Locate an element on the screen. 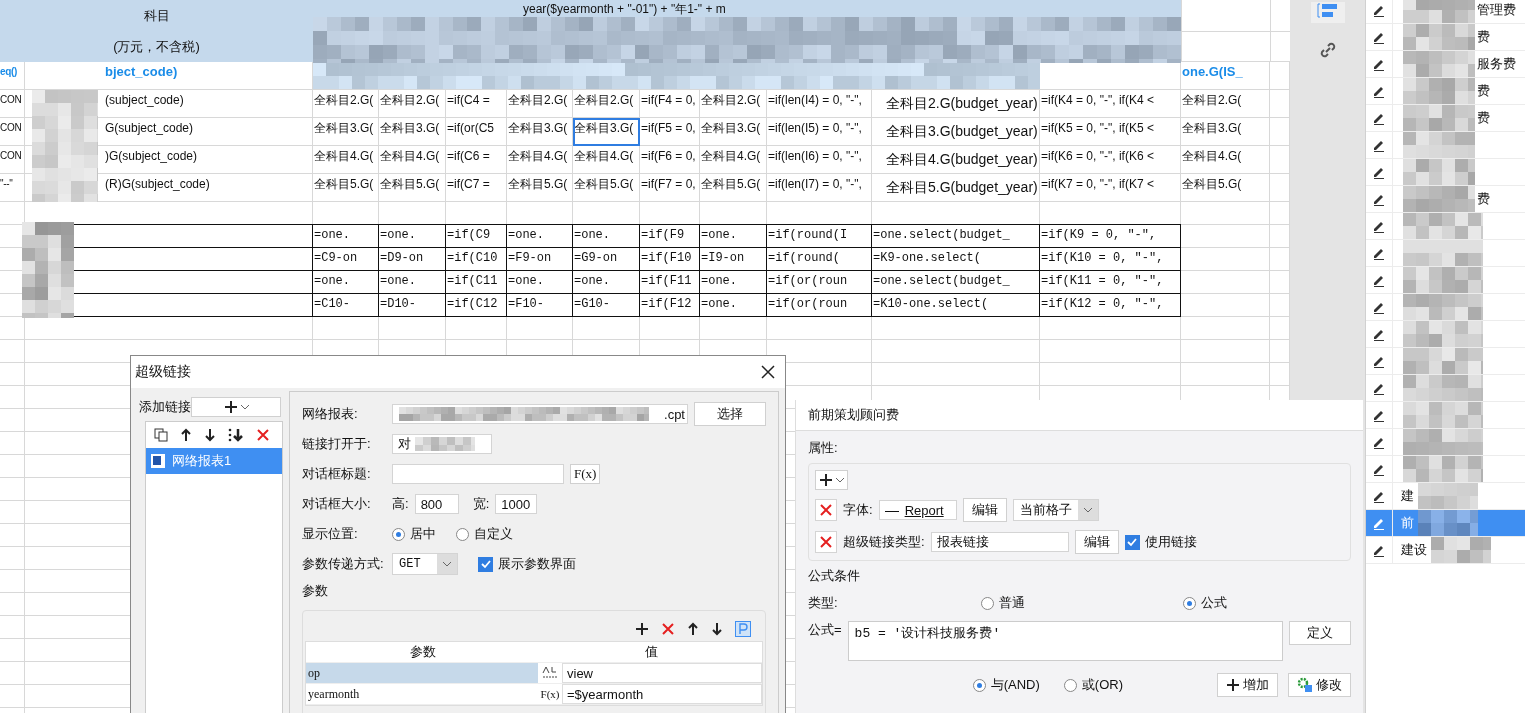  copy-icon is located at coordinates (161, 435).